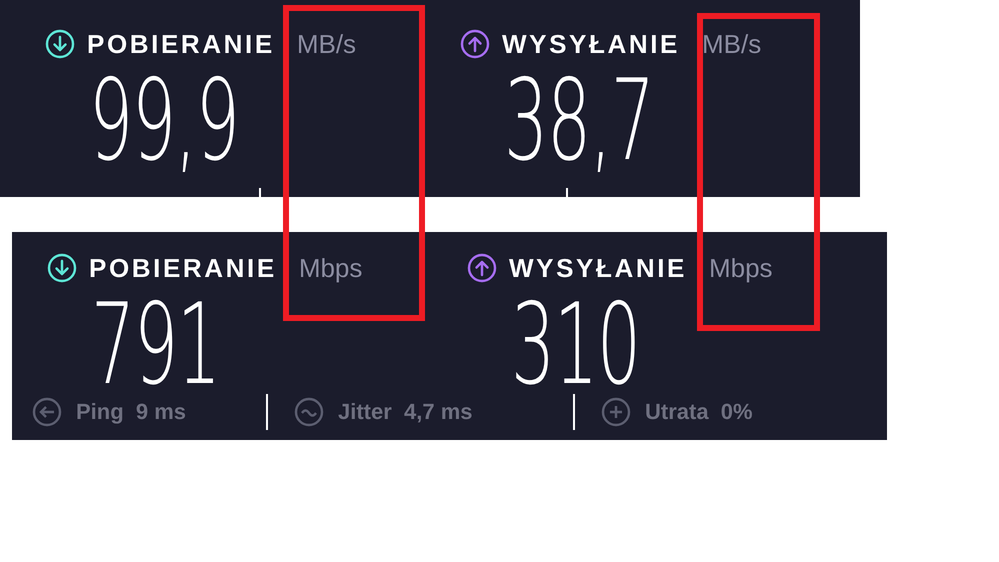 This screenshot has height=562, width=999. Describe the element at coordinates (579, 121) in the screenshot. I see `speed-value: 38,7` at that location.